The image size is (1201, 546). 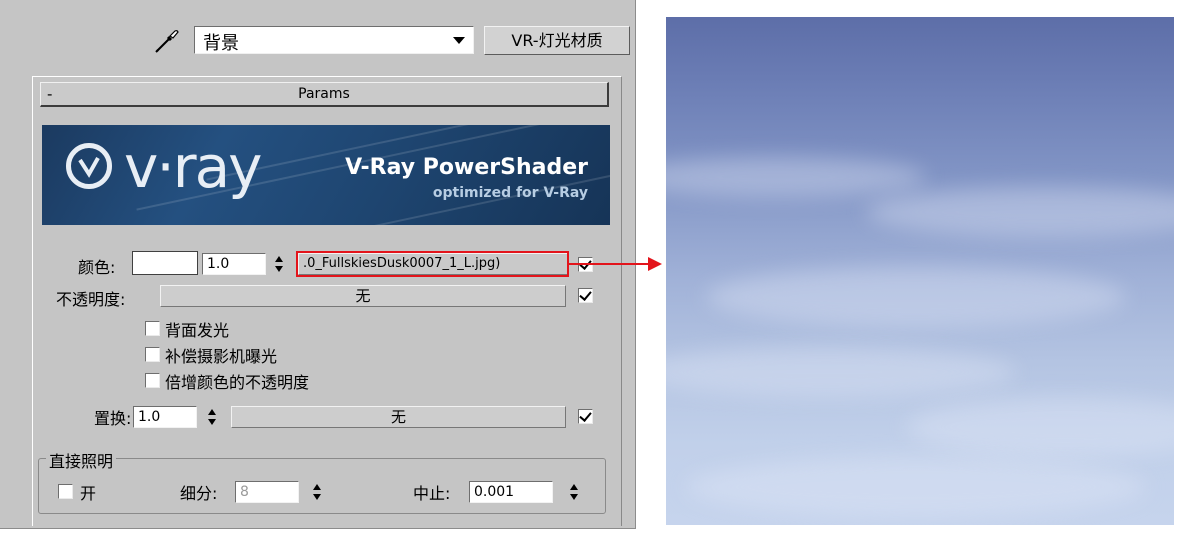 What do you see at coordinates (317, 492) in the screenshot?
I see `subdivs-spinner` at bounding box center [317, 492].